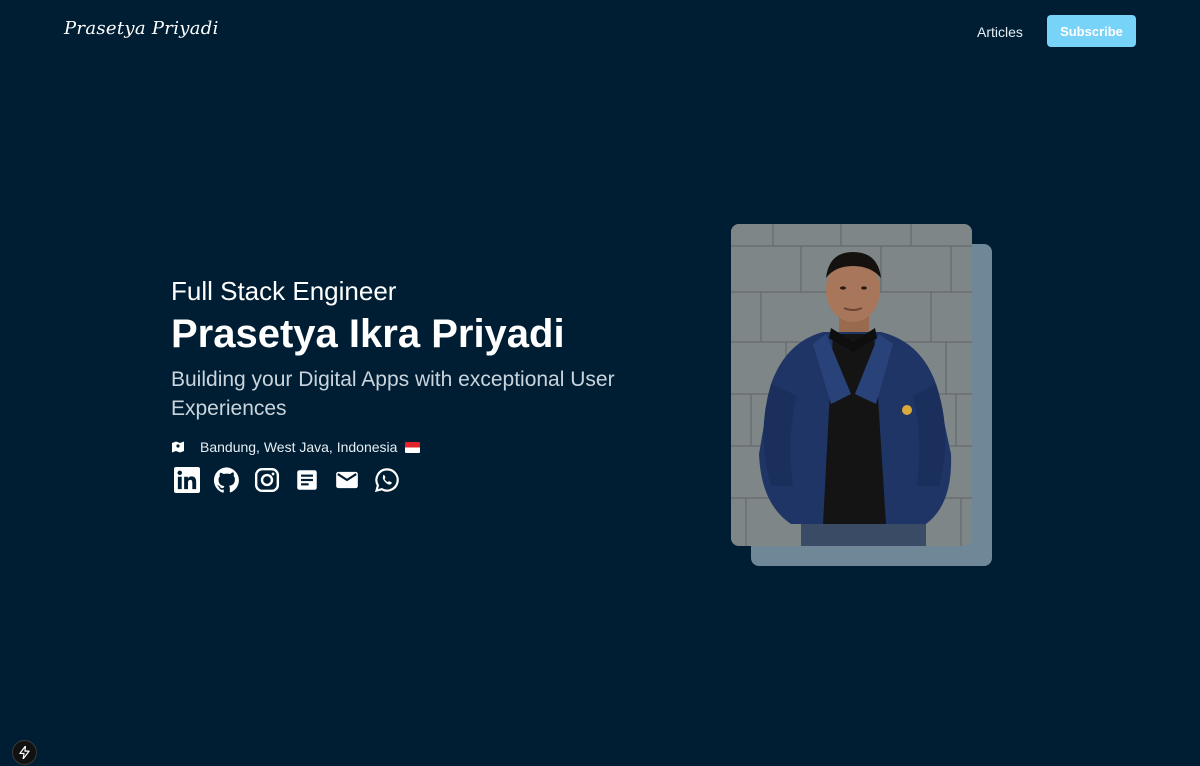 The height and width of the screenshot is (766, 1200). What do you see at coordinates (368, 334) in the screenshot?
I see `hero-name: Prasetya Ikra Priyadi` at bounding box center [368, 334].